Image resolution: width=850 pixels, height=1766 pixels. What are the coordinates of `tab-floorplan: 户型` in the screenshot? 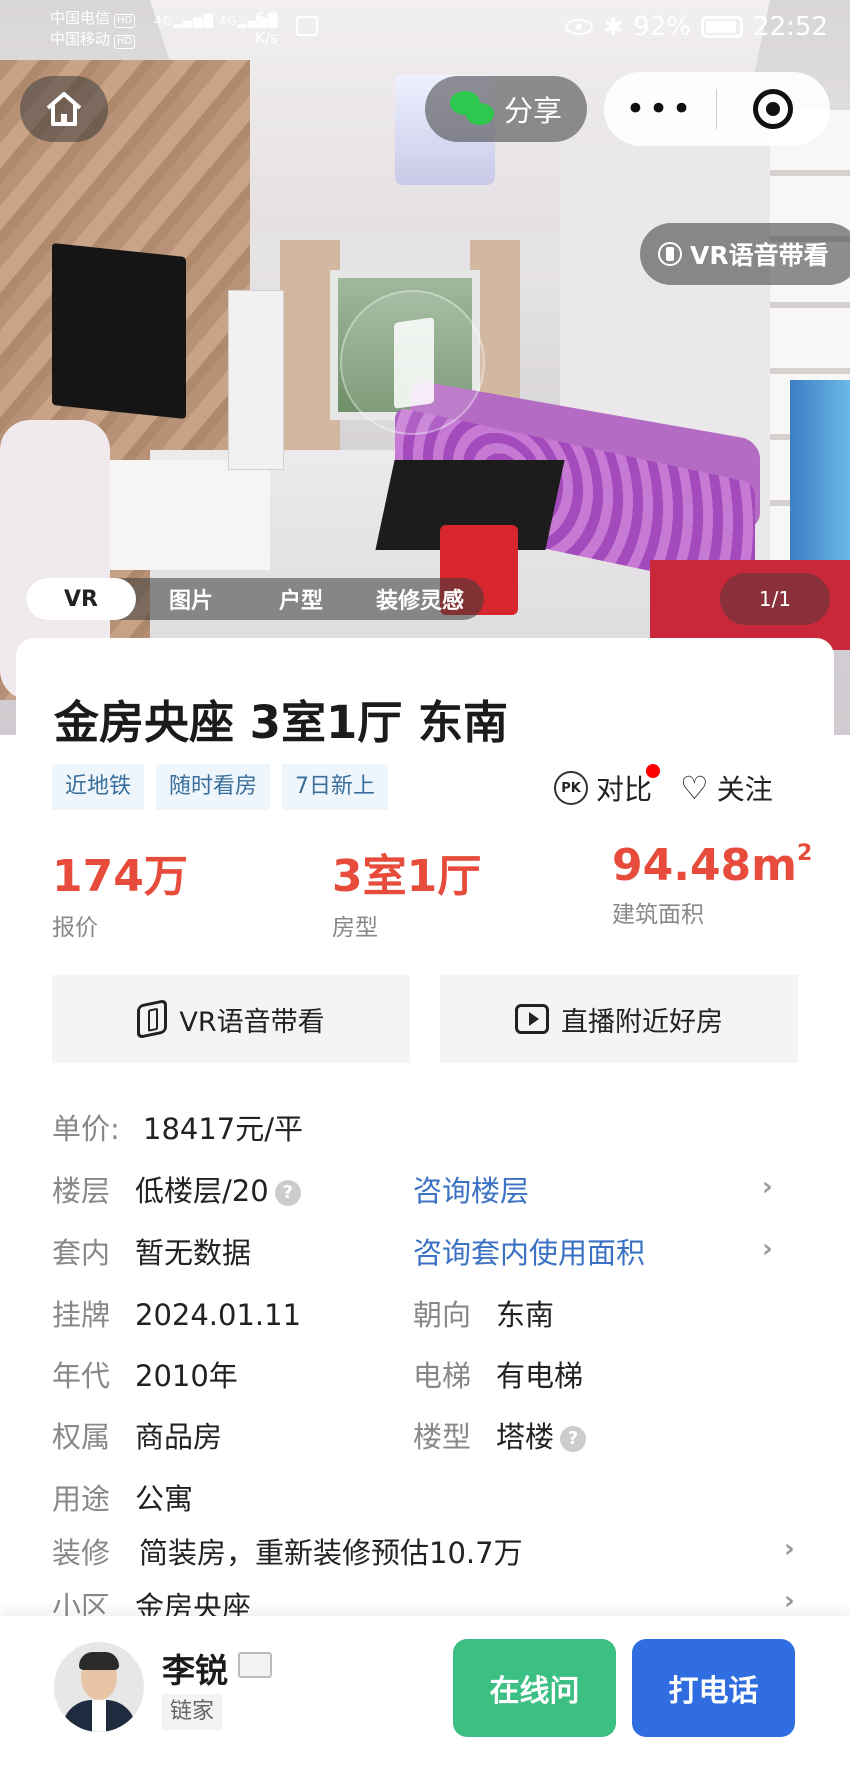 It's located at (301, 599).